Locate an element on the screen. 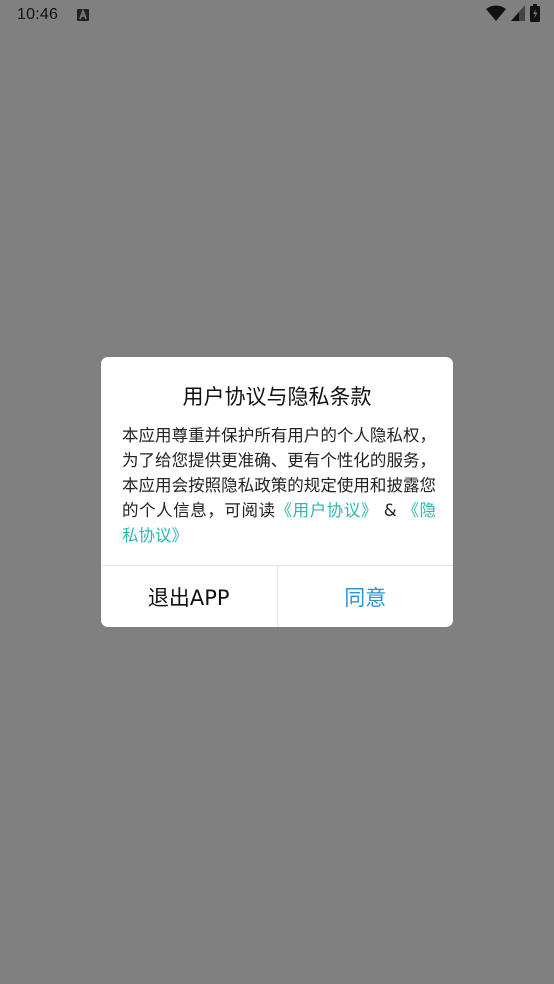 This screenshot has height=984, width=554. android-notification-icon is located at coordinates (83, 15).